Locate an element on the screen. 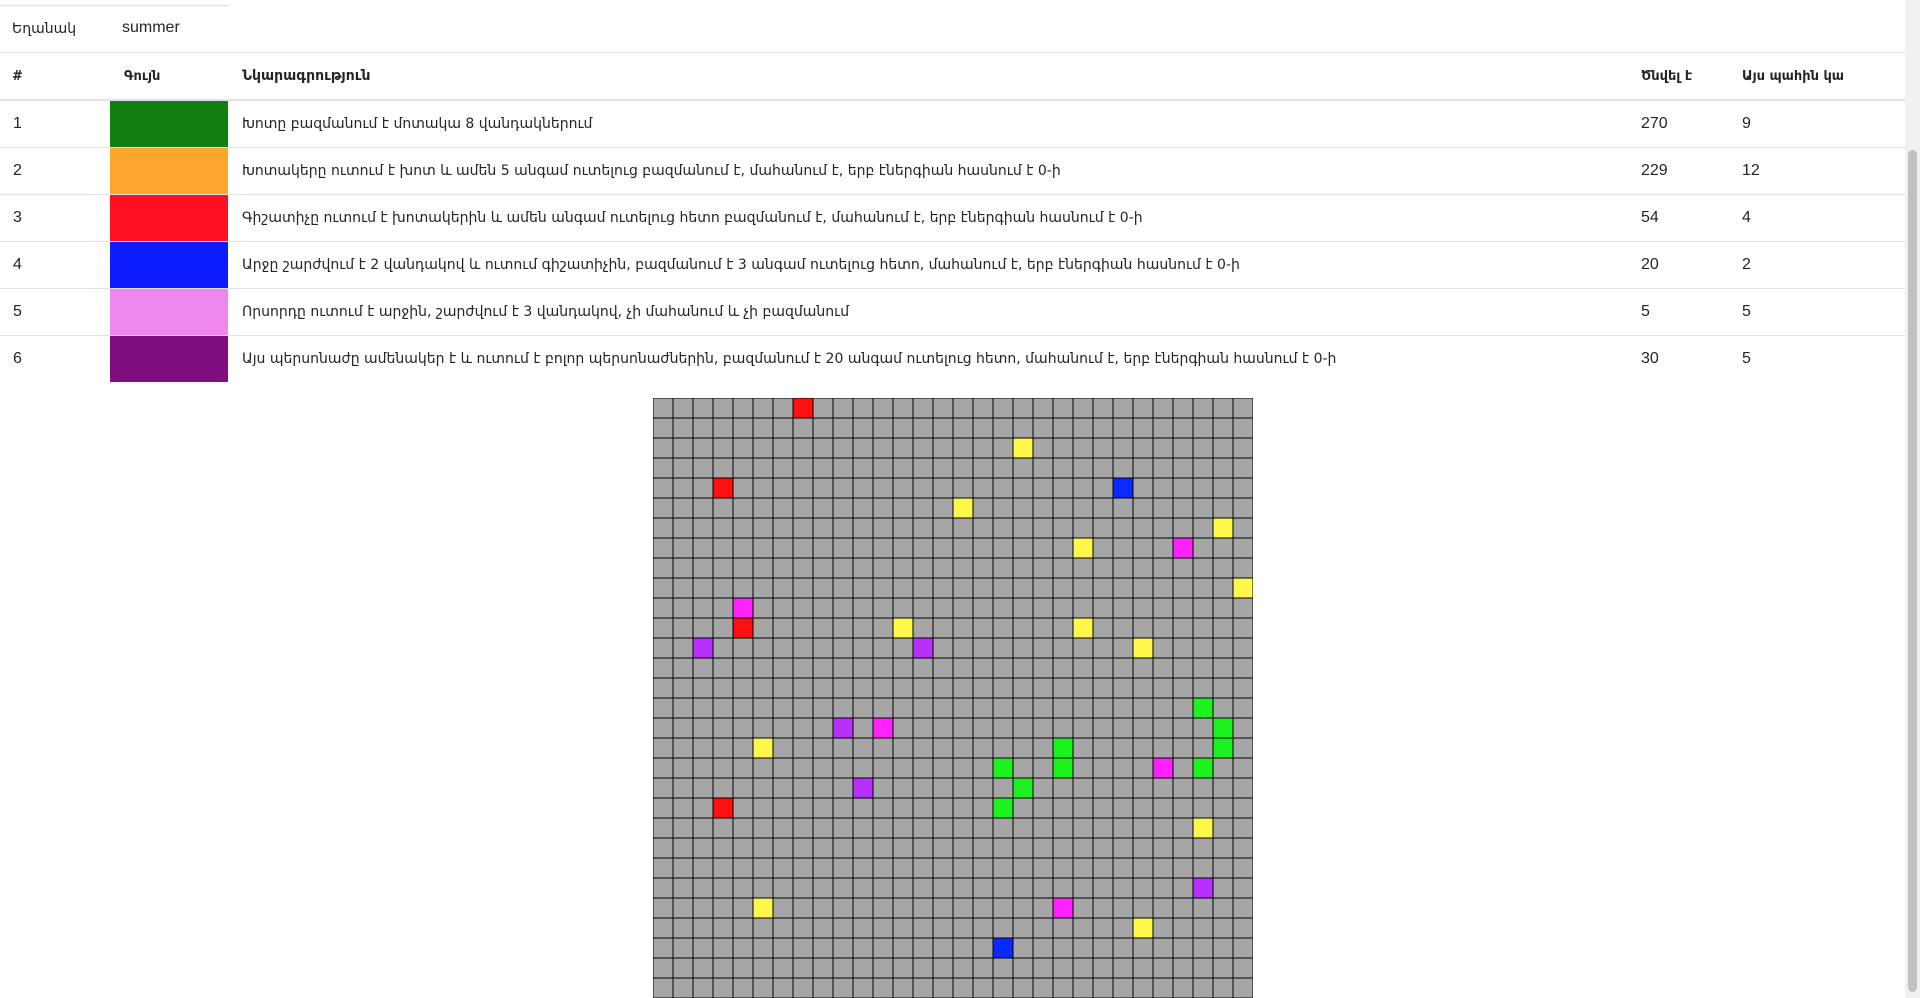  vertical-scrollbar is located at coordinates (1912, 499).